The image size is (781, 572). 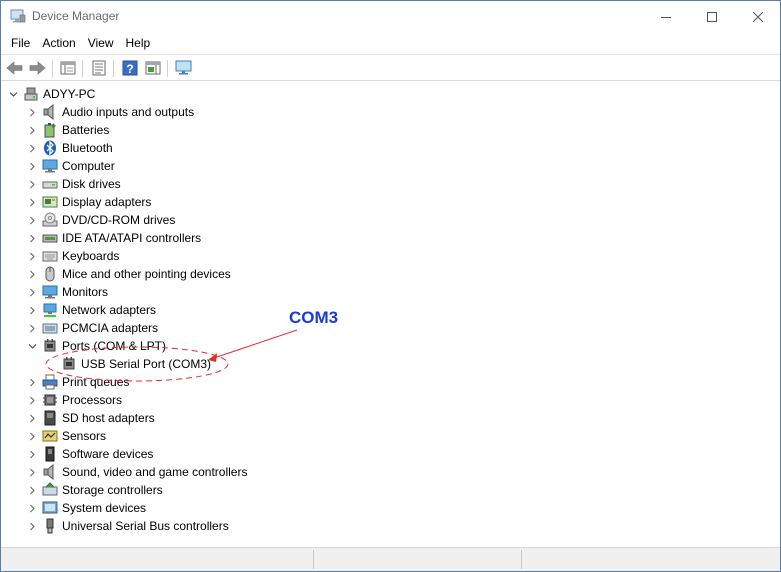 I want to click on menu-action: Action, so click(x=58, y=43).